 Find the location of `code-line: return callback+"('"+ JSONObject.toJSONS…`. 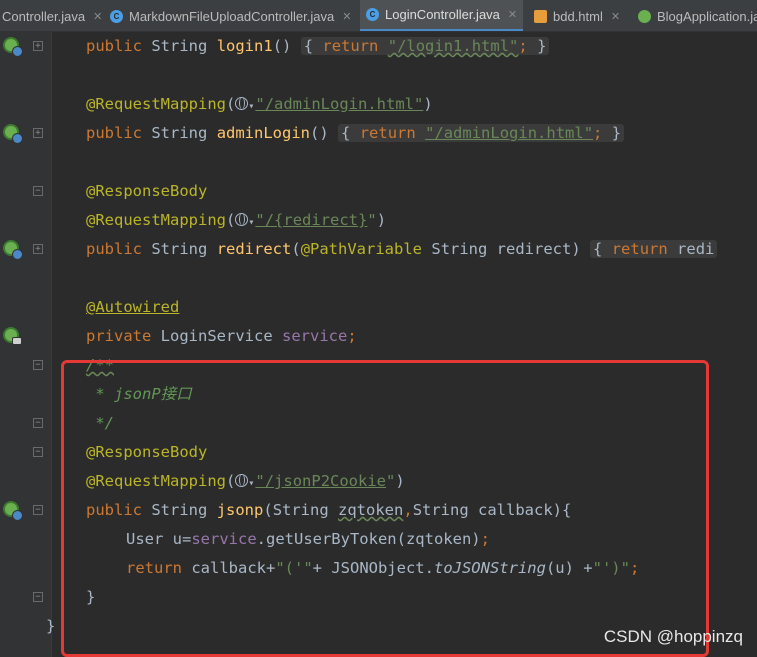

code-line: return callback+"('"+ JSONObject.toJSONS… is located at coordinates (383, 568).